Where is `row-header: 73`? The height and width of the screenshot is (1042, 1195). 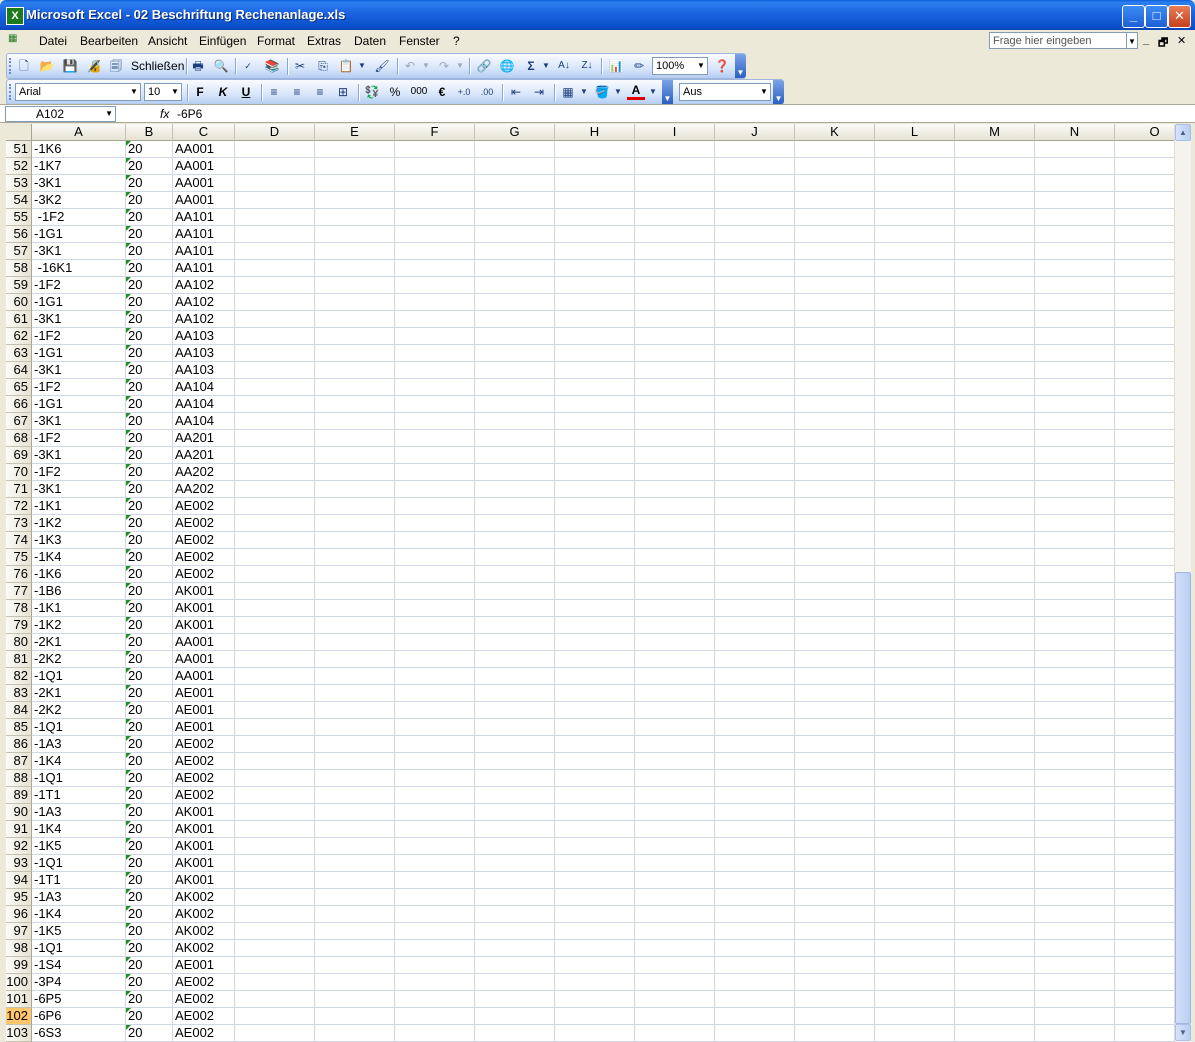 row-header: 73 is located at coordinates (19, 523).